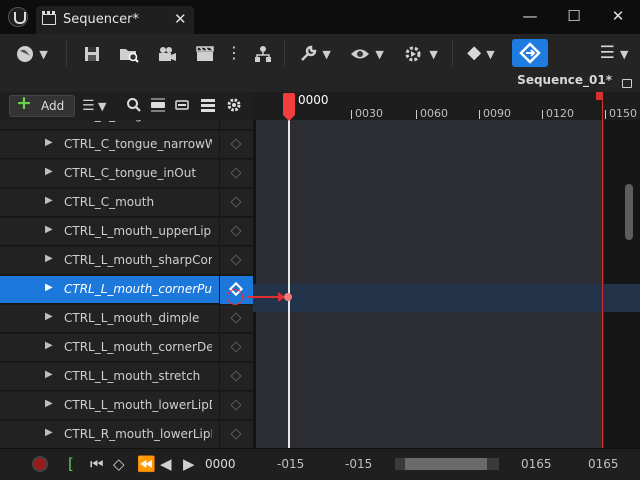 The width and height of the screenshot is (640, 480). Describe the element at coordinates (309, 53) in the screenshot. I see `wrench-icon` at that location.